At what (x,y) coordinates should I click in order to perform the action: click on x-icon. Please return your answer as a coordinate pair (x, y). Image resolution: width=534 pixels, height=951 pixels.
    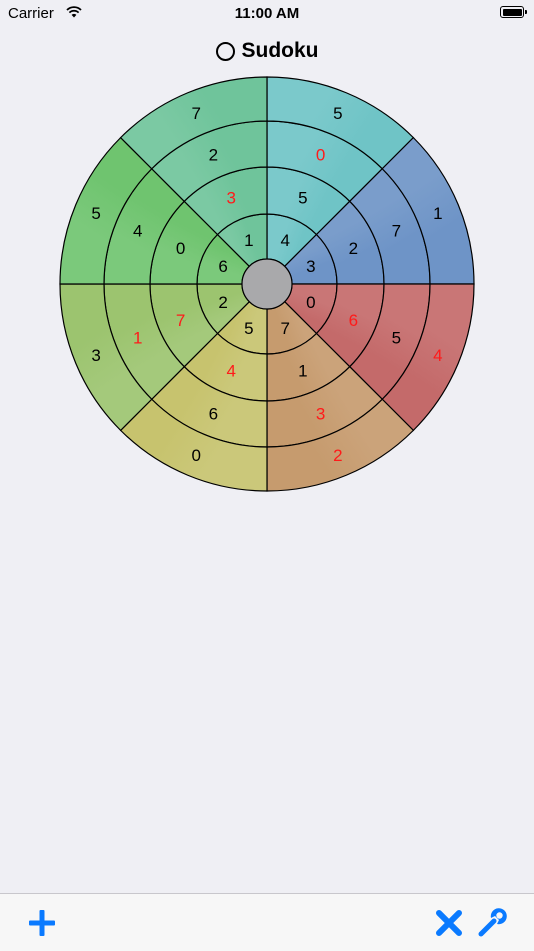
    Looking at the image, I should click on (449, 923).